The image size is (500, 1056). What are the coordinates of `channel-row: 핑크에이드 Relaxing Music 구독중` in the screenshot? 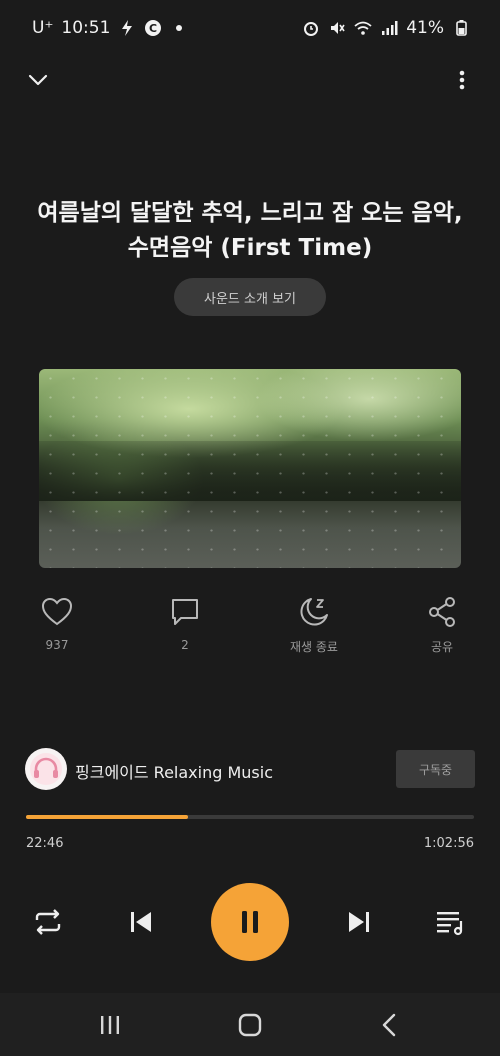 It's located at (250, 769).